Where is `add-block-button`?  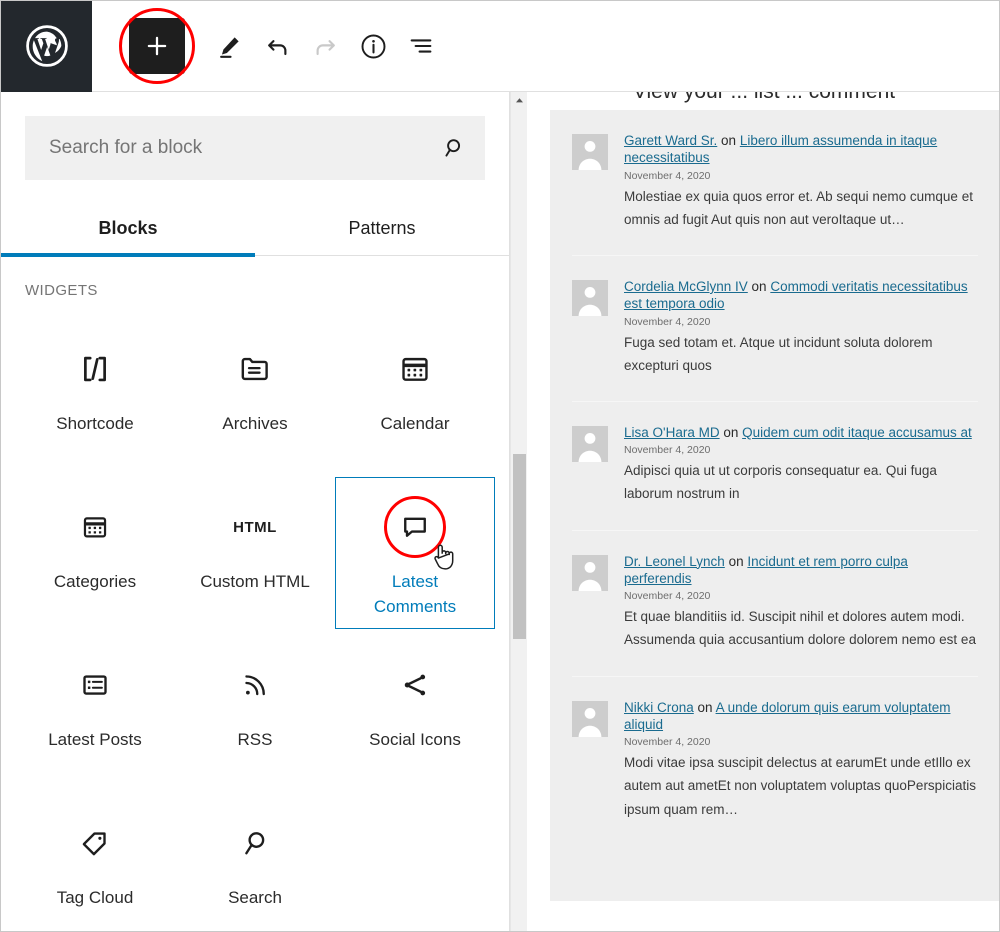 add-block-button is located at coordinates (157, 46).